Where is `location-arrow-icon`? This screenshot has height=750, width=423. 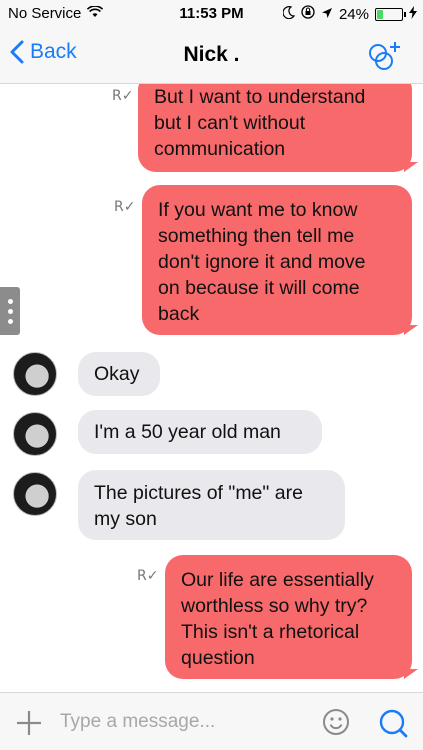 location-arrow-icon is located at coordinates (327, 14).